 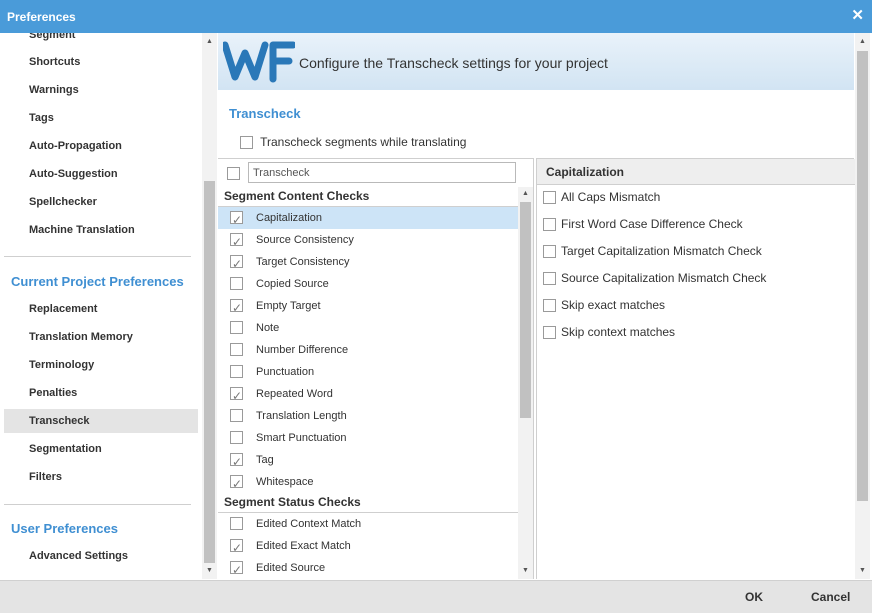 What do you see at coordinates (101, 90) in the screenshot?
I see `sidebar-item-warnings: Warnings` at bounding box center [101, 90].